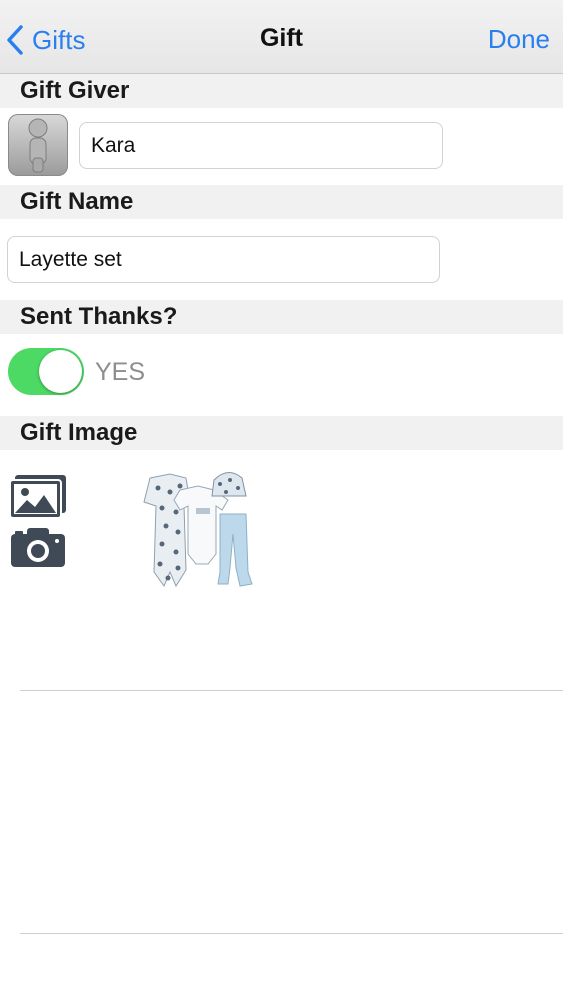 The image size is (563, 1000). Describe the element at coordinates (281, 202) in the screenshot. I see `section-header-gift-name: Gift Name` at that location.